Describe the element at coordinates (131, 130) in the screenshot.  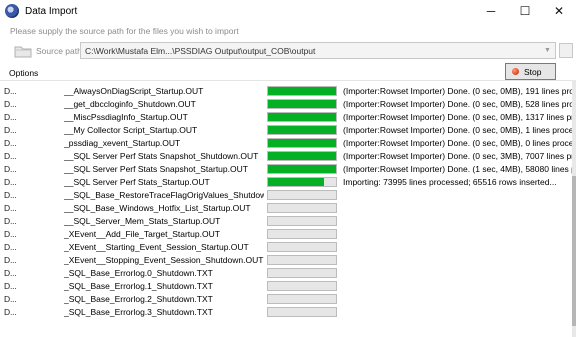
I see `file-name: __My Collector Script_Startup.OUT` at that location.